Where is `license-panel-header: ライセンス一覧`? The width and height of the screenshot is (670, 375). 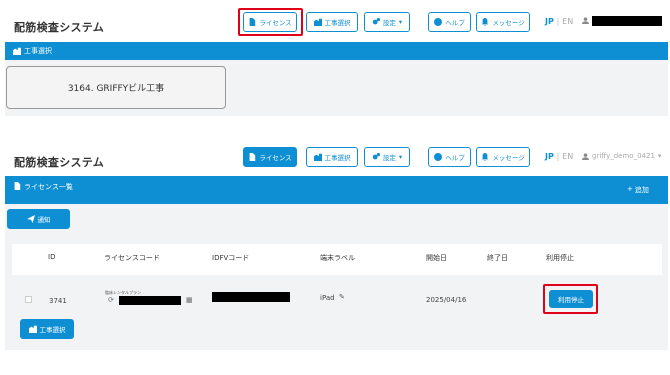 license-panel-header: ライセンス一覧 is located at coordinates (336, 190).